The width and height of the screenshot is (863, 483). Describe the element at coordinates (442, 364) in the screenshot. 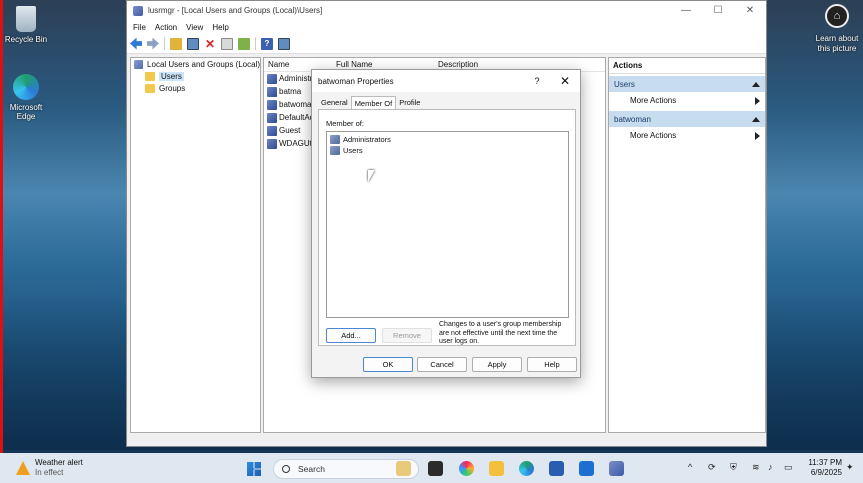

I see `cancel-button: Cancel` at that location.